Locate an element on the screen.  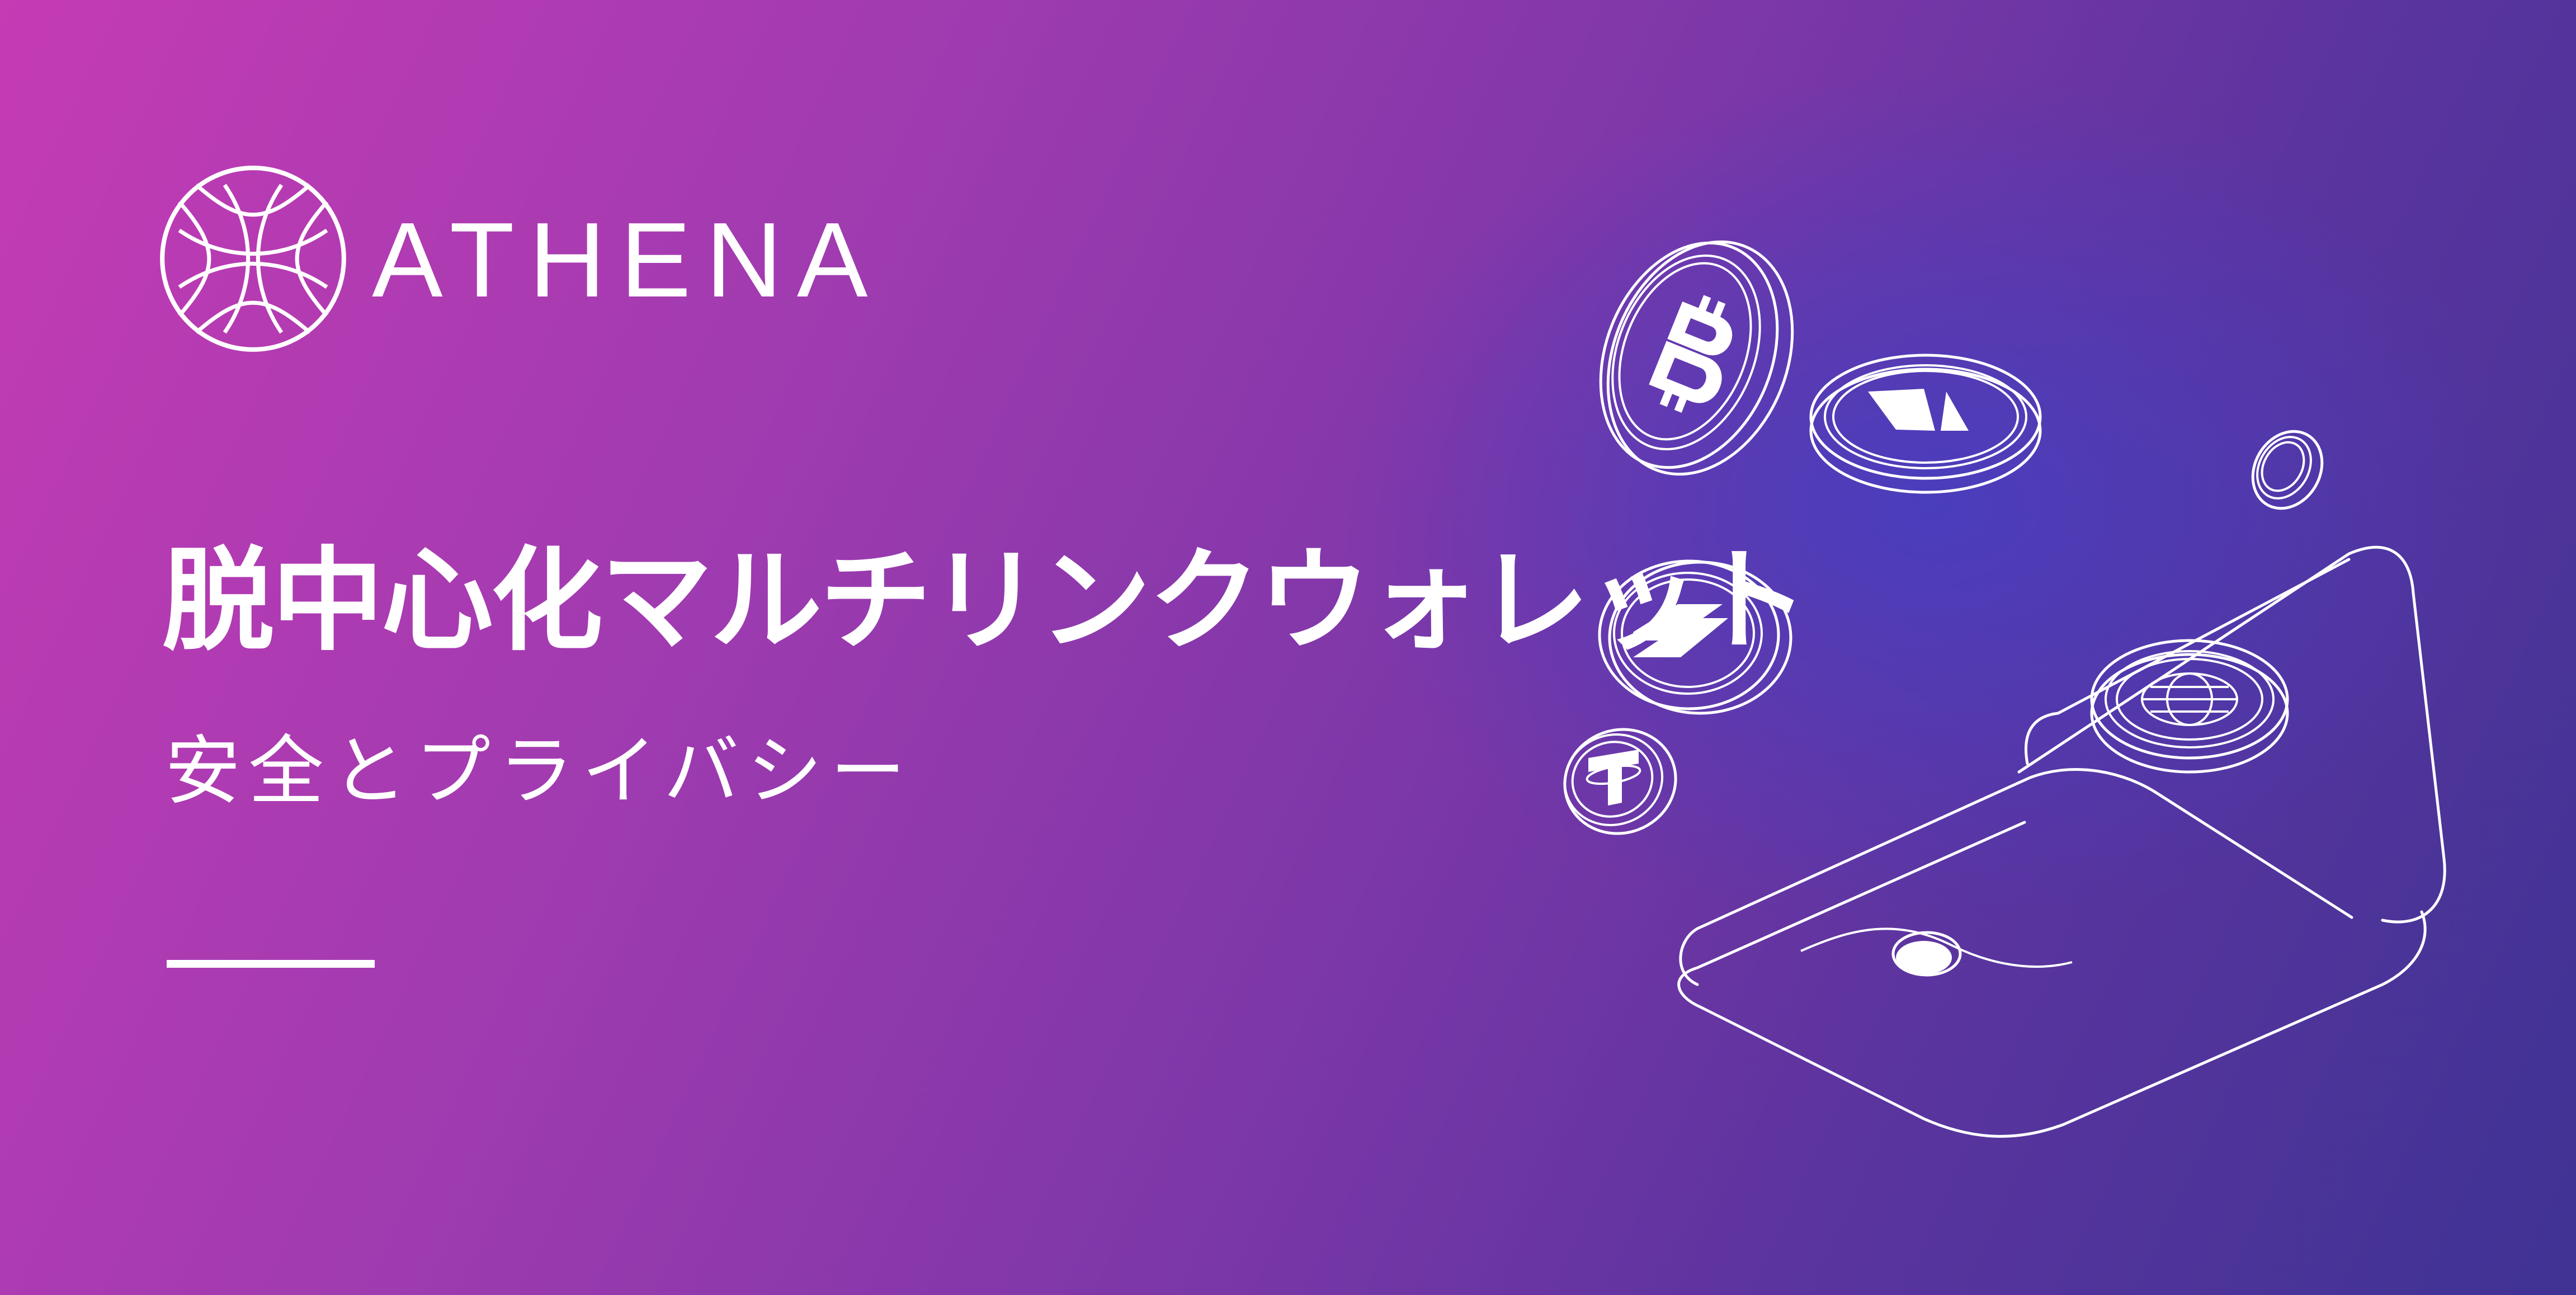
bitcoin-coin-icon is located at coordinates (1696, 358).